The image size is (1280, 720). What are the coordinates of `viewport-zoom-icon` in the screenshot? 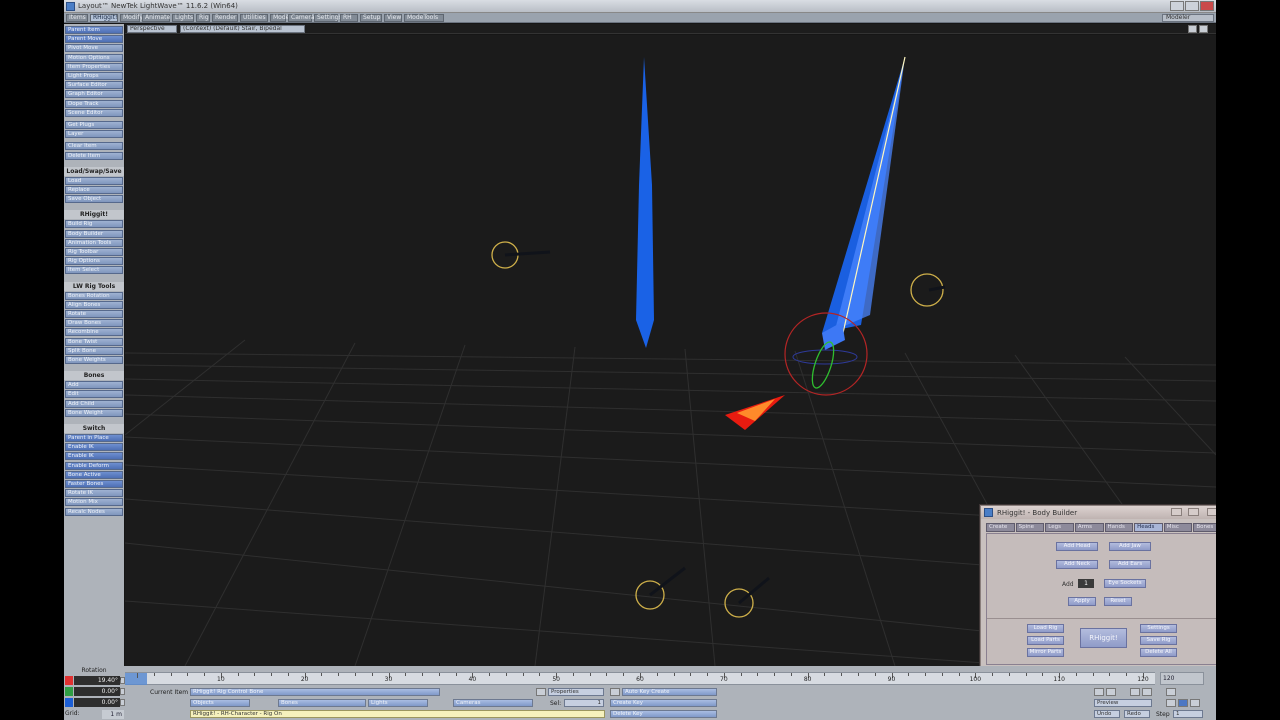 It's located at (1203, 29).